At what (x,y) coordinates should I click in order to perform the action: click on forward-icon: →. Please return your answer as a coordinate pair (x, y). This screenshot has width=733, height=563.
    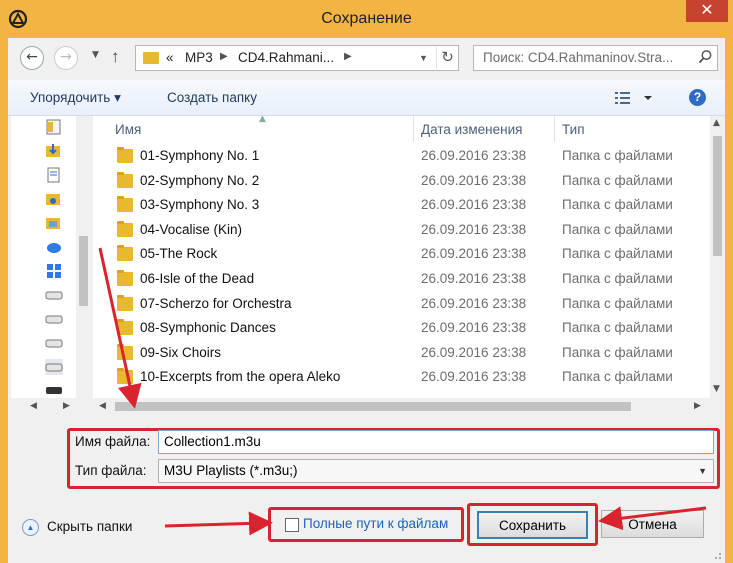
    Looking at the image, I should click on (66, 58).